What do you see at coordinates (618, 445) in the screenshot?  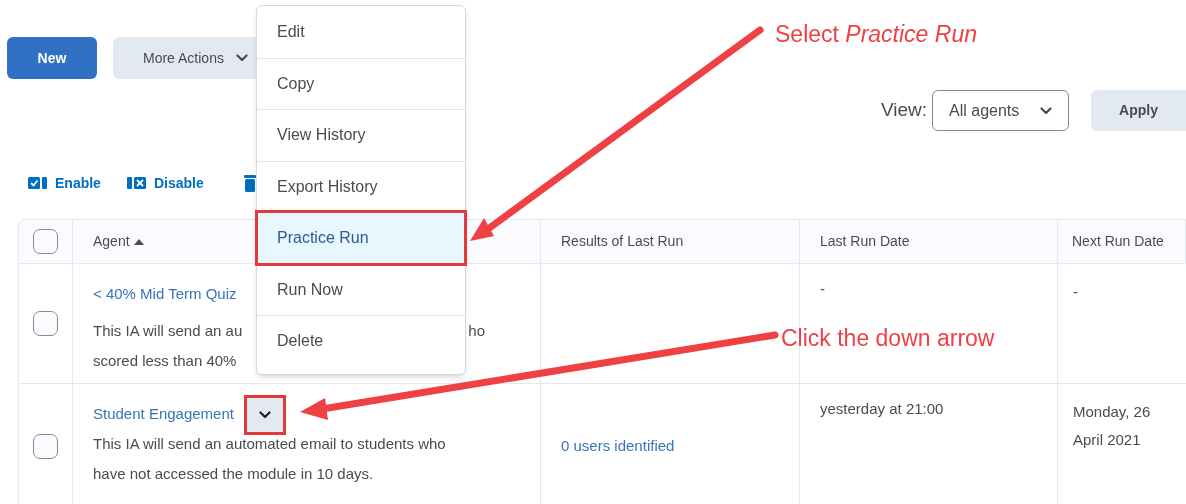 I see `results-link: 0 users identified` at bounding box center [618, 445].